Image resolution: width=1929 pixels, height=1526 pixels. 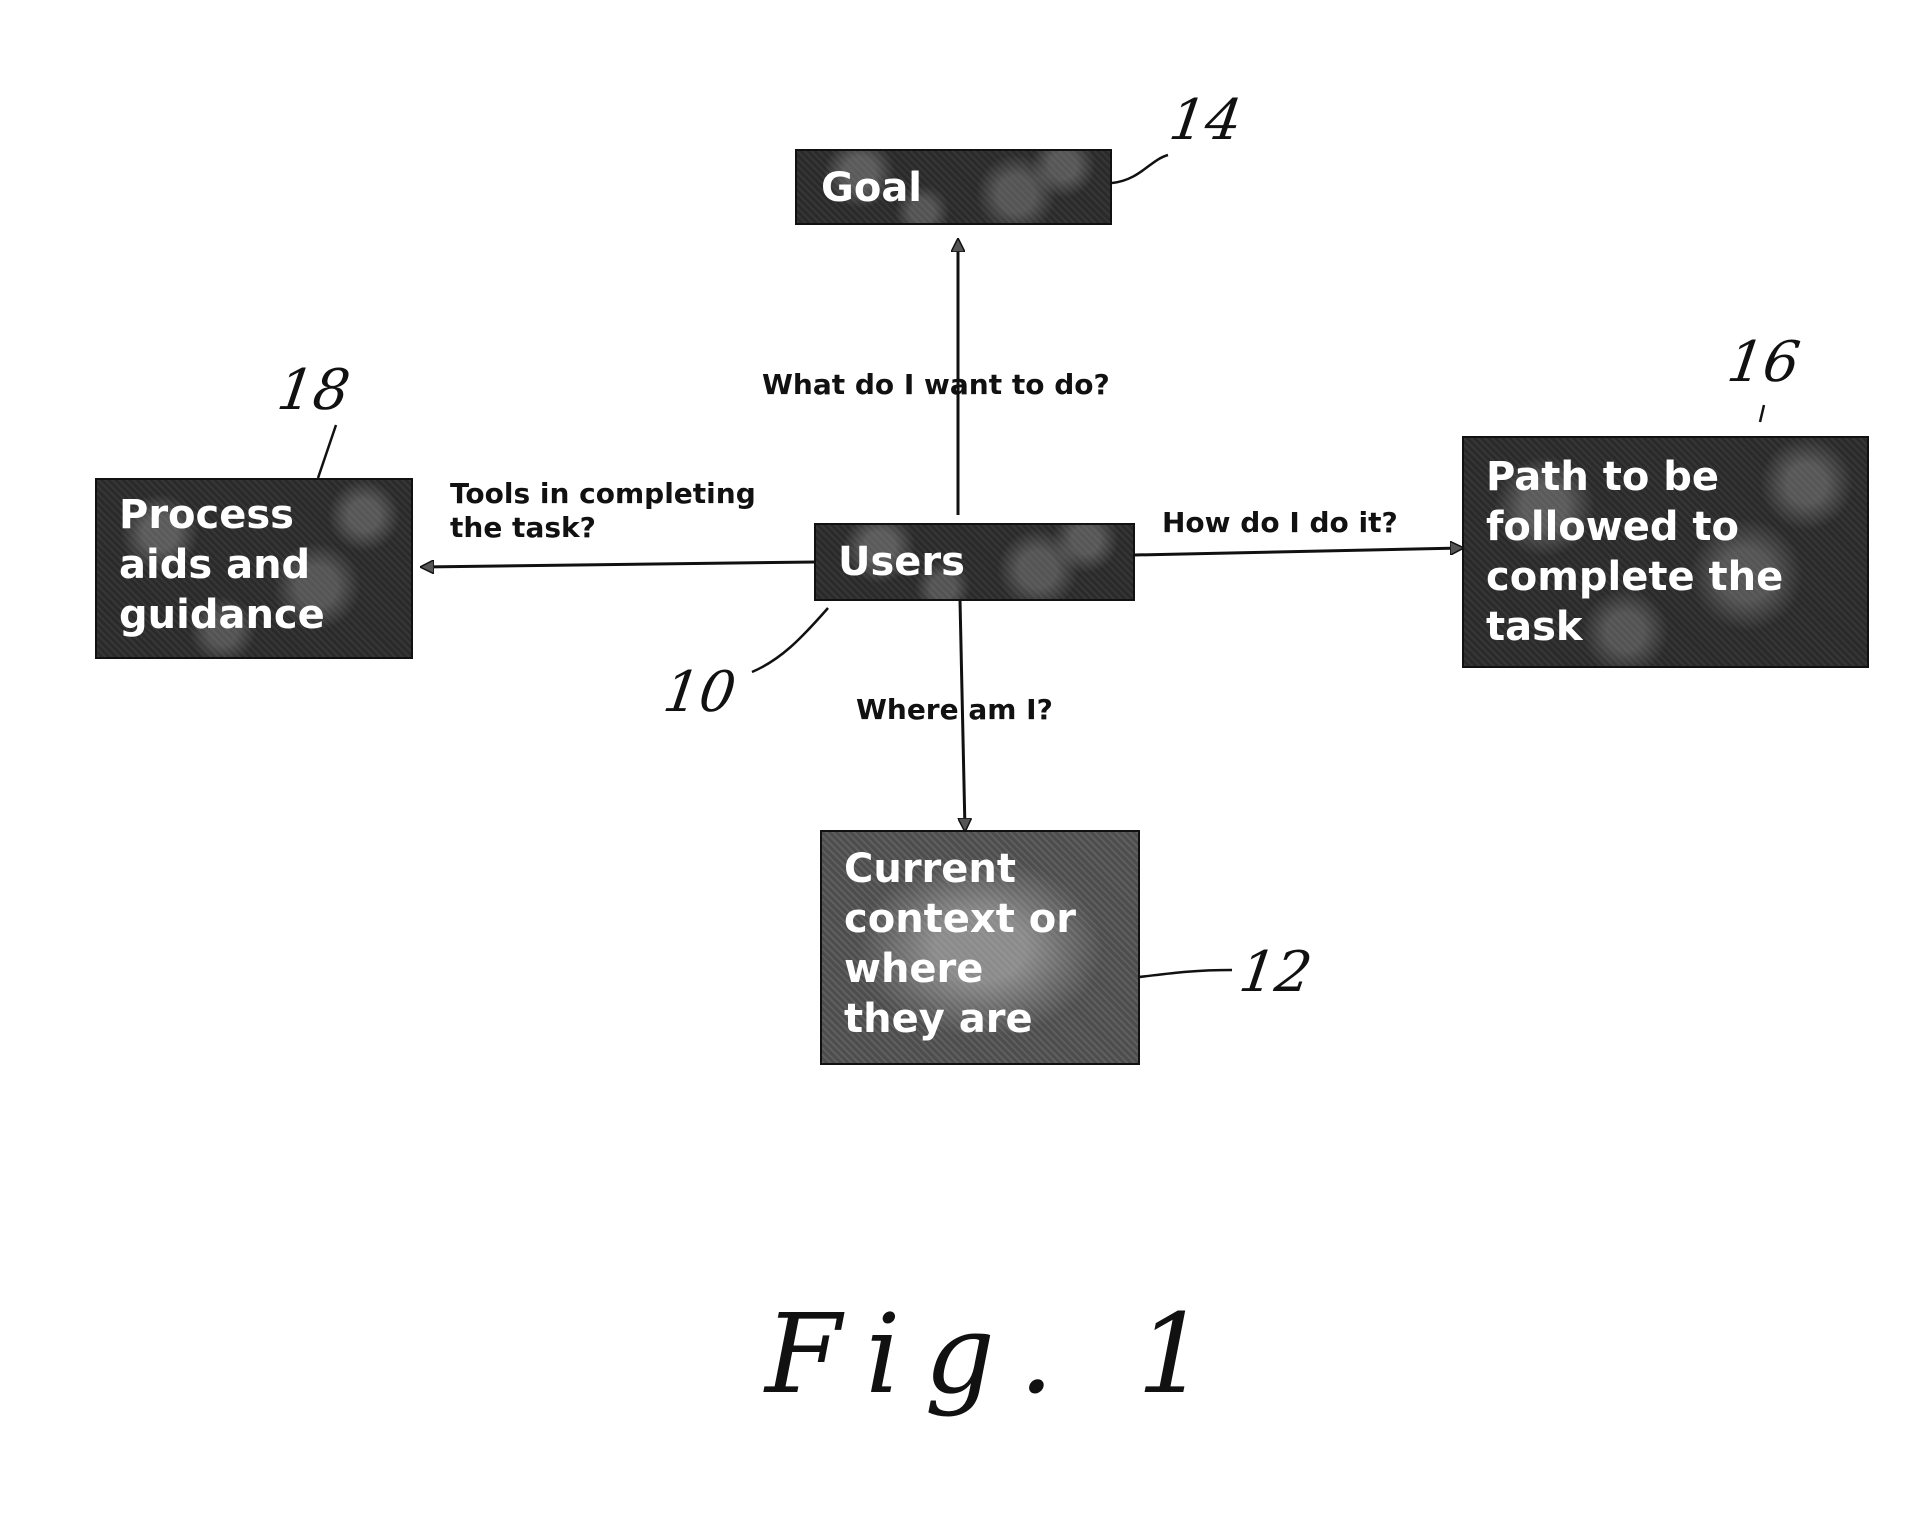 What do you see at coordinates (1298, 552) in the screenshot?
I see `arrow-to-path` at bounding box center [1298, 552].